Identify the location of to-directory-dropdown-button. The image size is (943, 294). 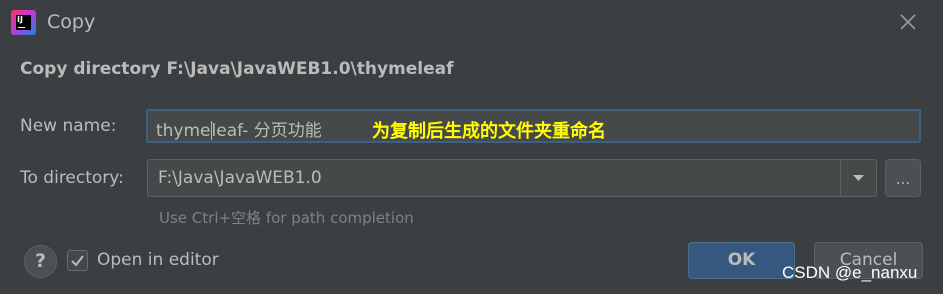
(858, 178).